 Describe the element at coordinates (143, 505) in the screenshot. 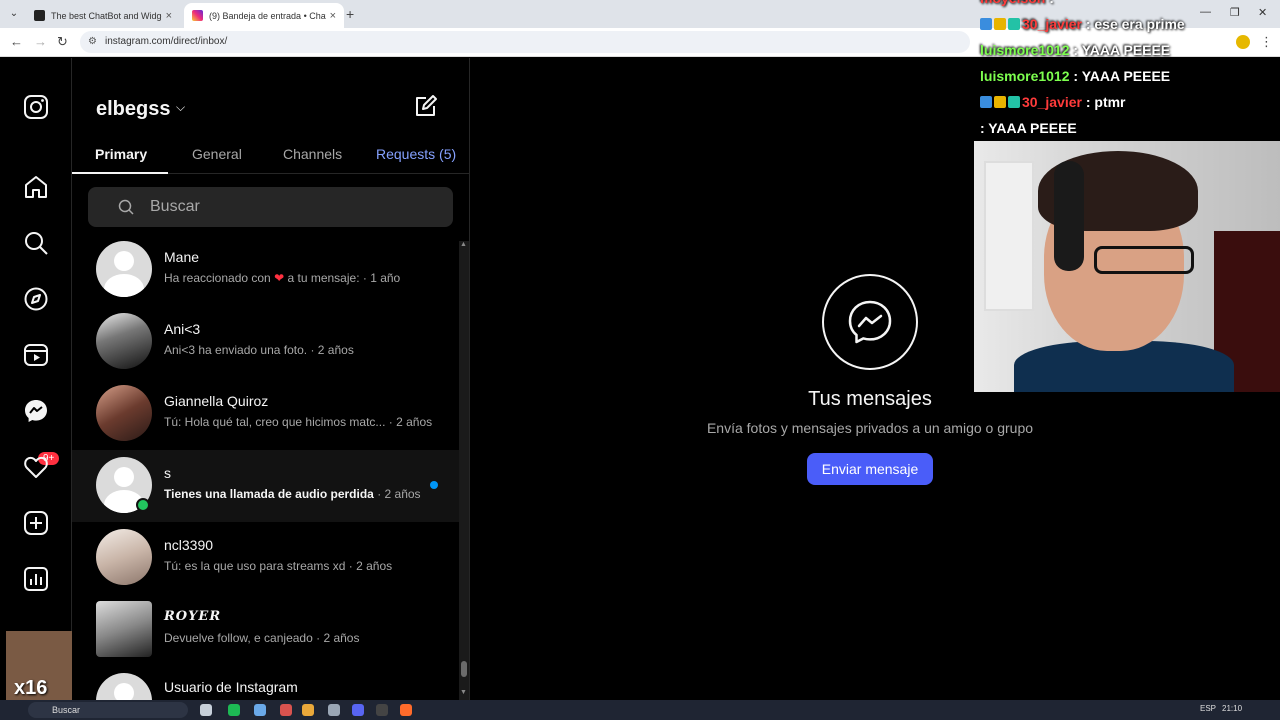

I see `online-status-icon` at that location.